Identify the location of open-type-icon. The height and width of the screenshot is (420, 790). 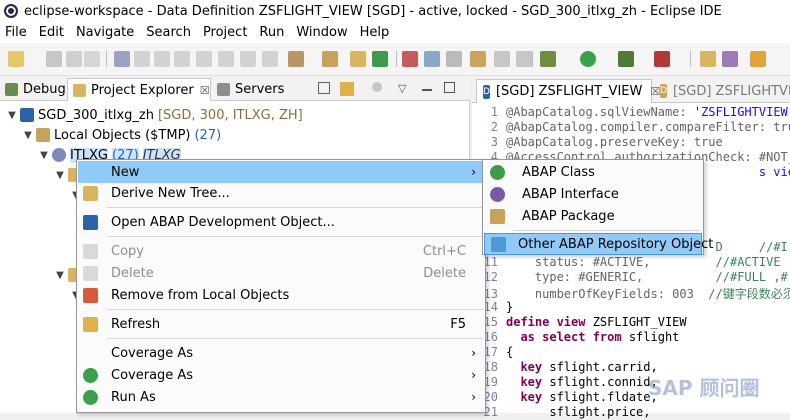
(380, 59).